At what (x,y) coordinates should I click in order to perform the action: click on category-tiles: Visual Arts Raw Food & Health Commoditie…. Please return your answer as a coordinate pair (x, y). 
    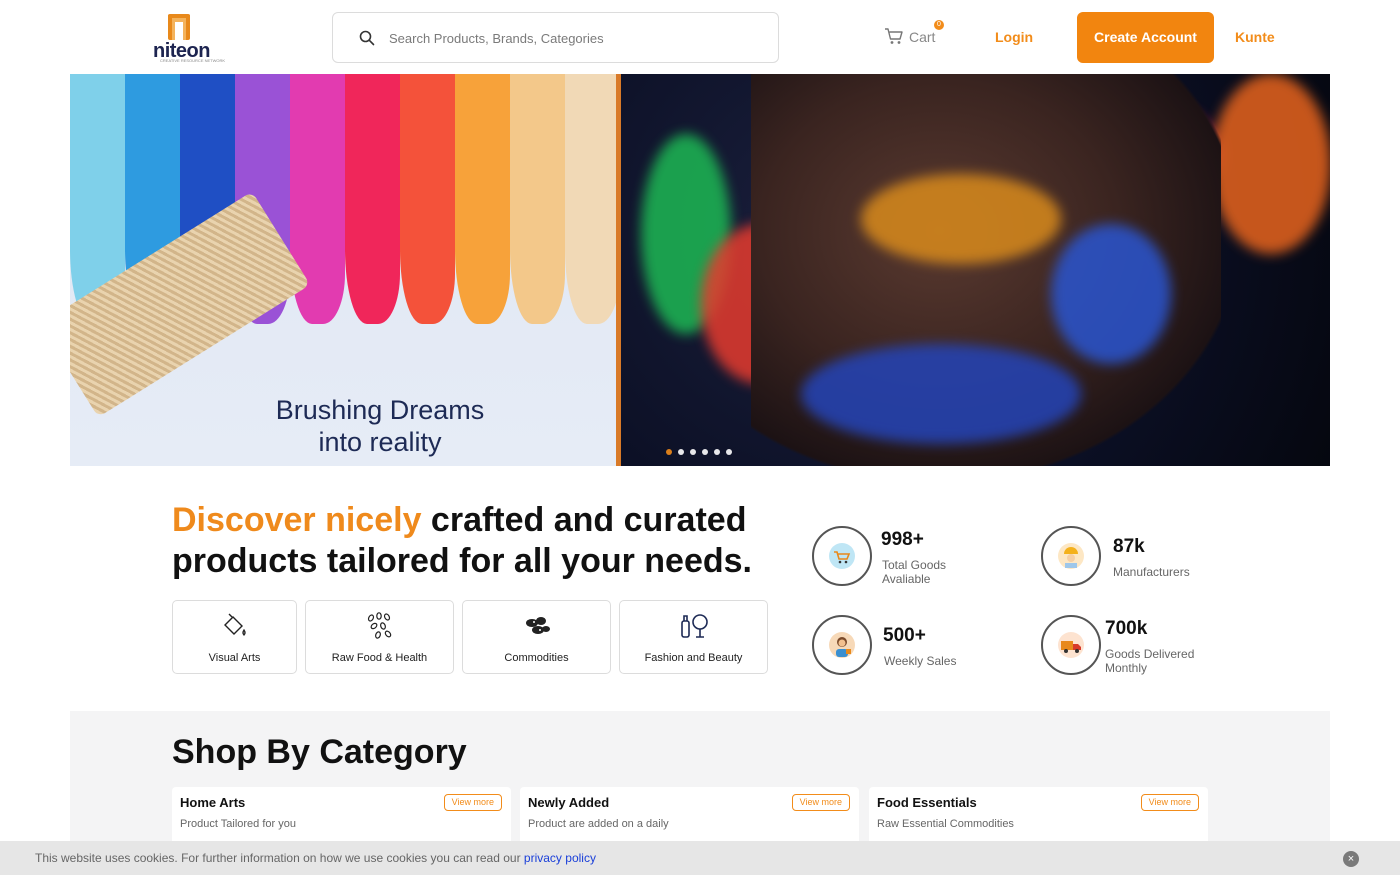
    Looking at the image, I should click on (470, 637).